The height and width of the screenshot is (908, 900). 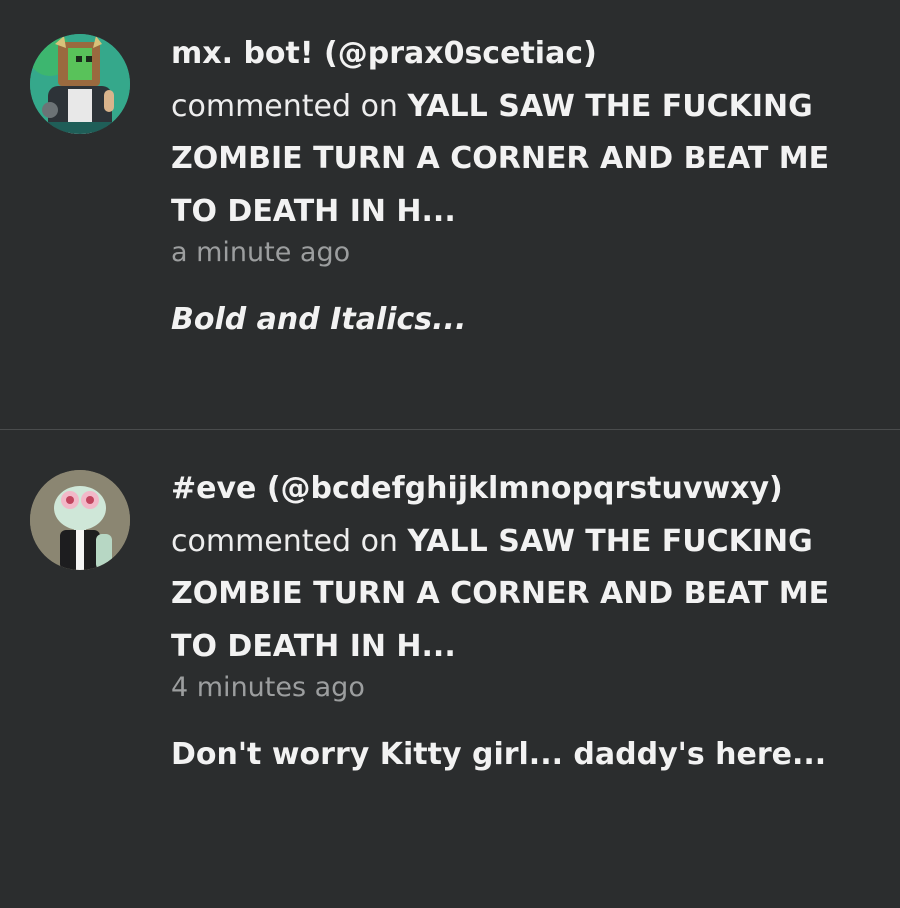 I want to click on green-zombie-avatar-icon, so click(x=80, y=84).